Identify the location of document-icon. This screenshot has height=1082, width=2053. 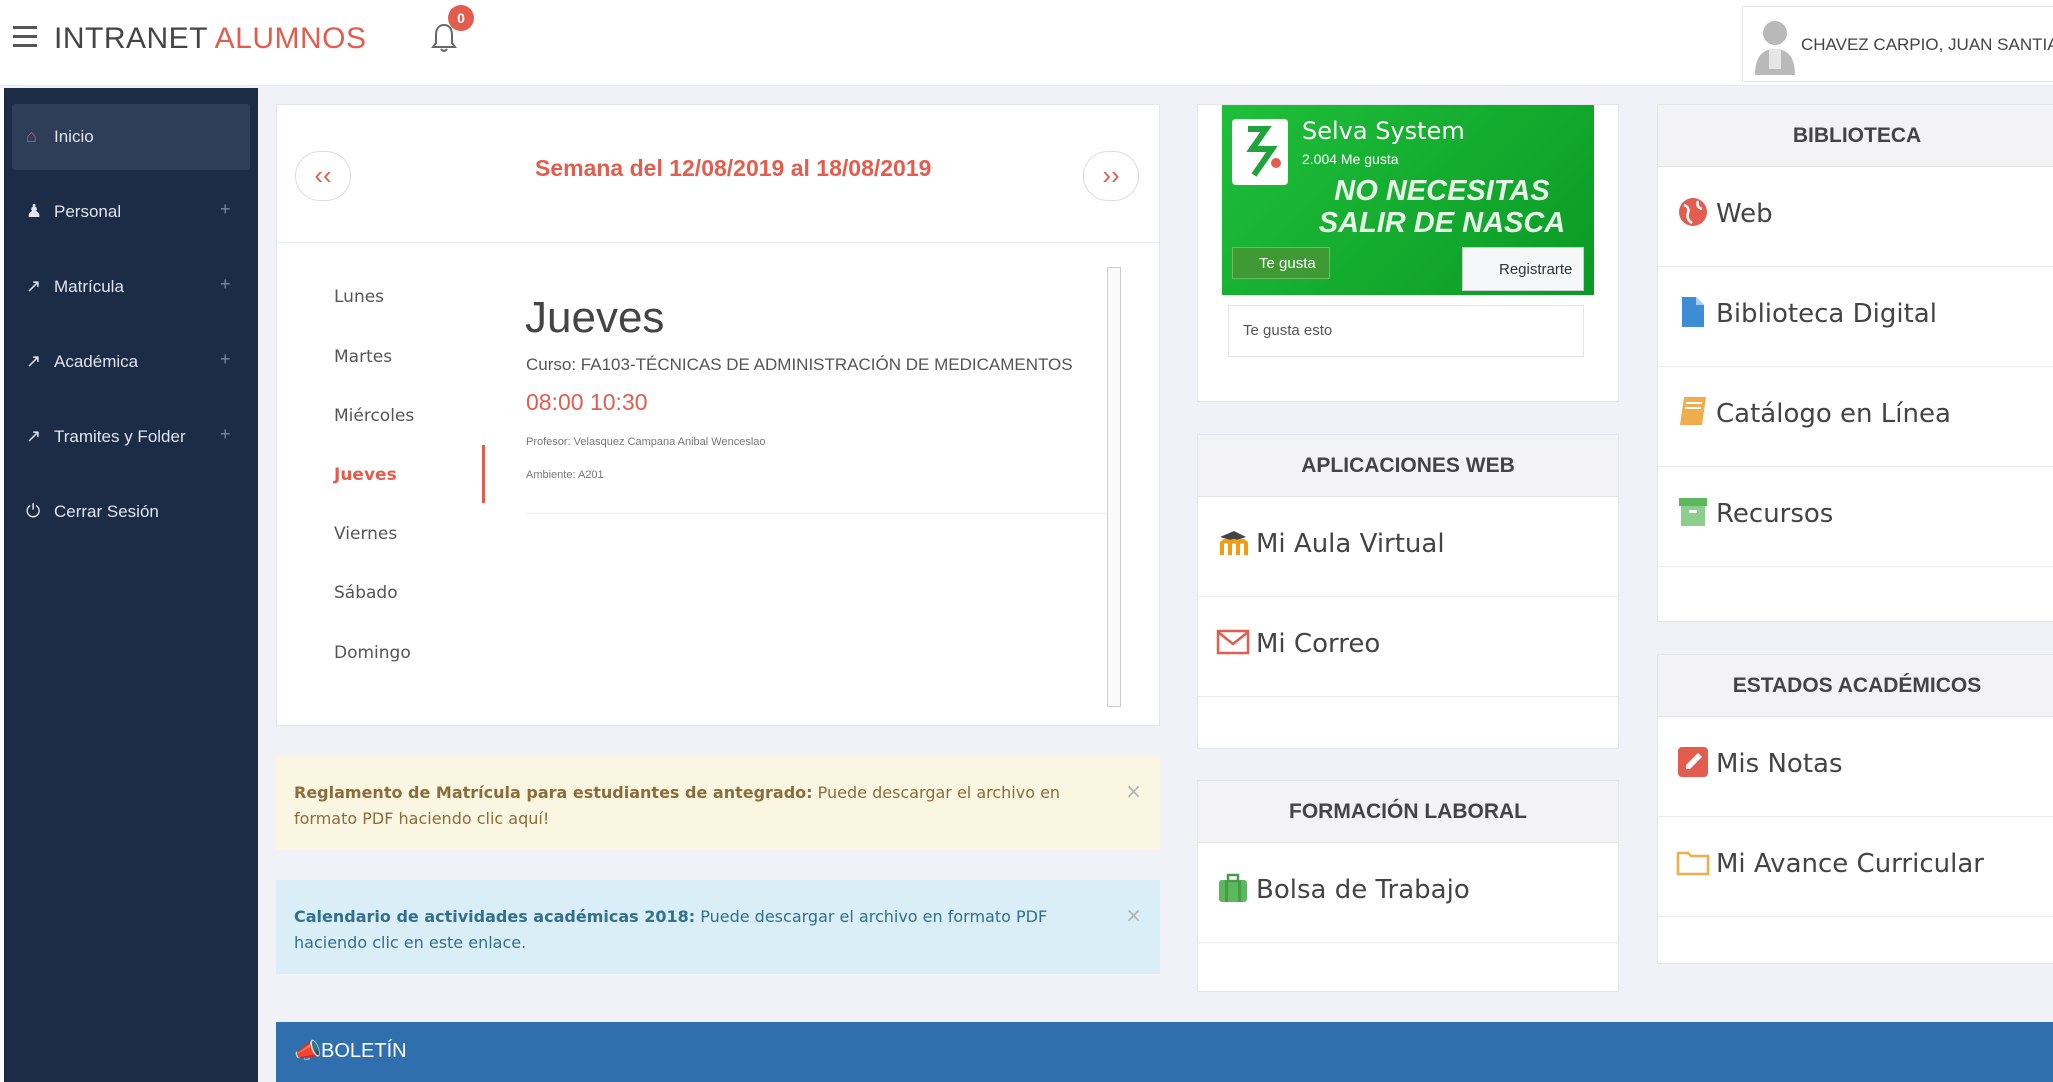
(1693, 312).